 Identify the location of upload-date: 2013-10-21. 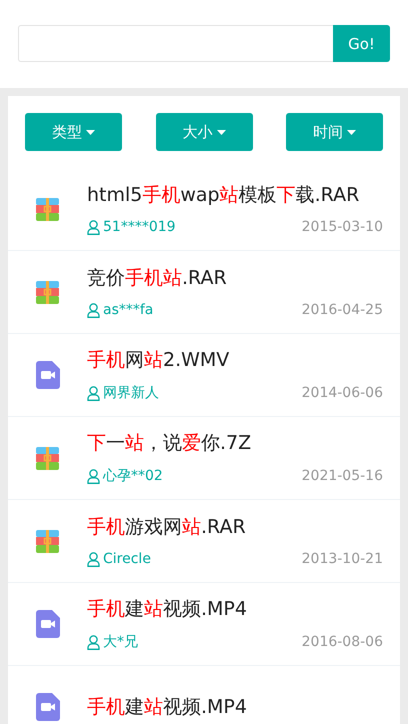
(342, 559).